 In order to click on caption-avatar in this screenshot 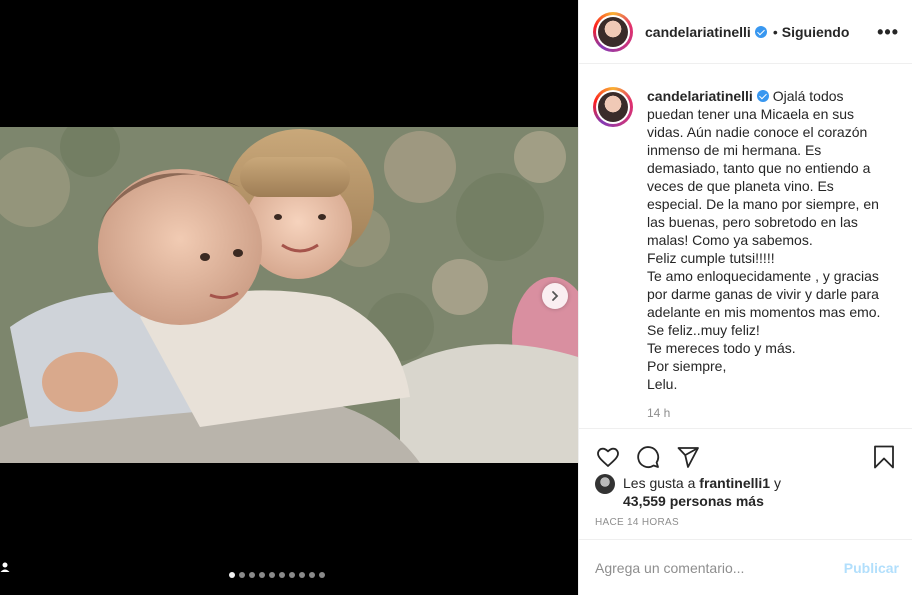, I will do `click(613, 107)`.